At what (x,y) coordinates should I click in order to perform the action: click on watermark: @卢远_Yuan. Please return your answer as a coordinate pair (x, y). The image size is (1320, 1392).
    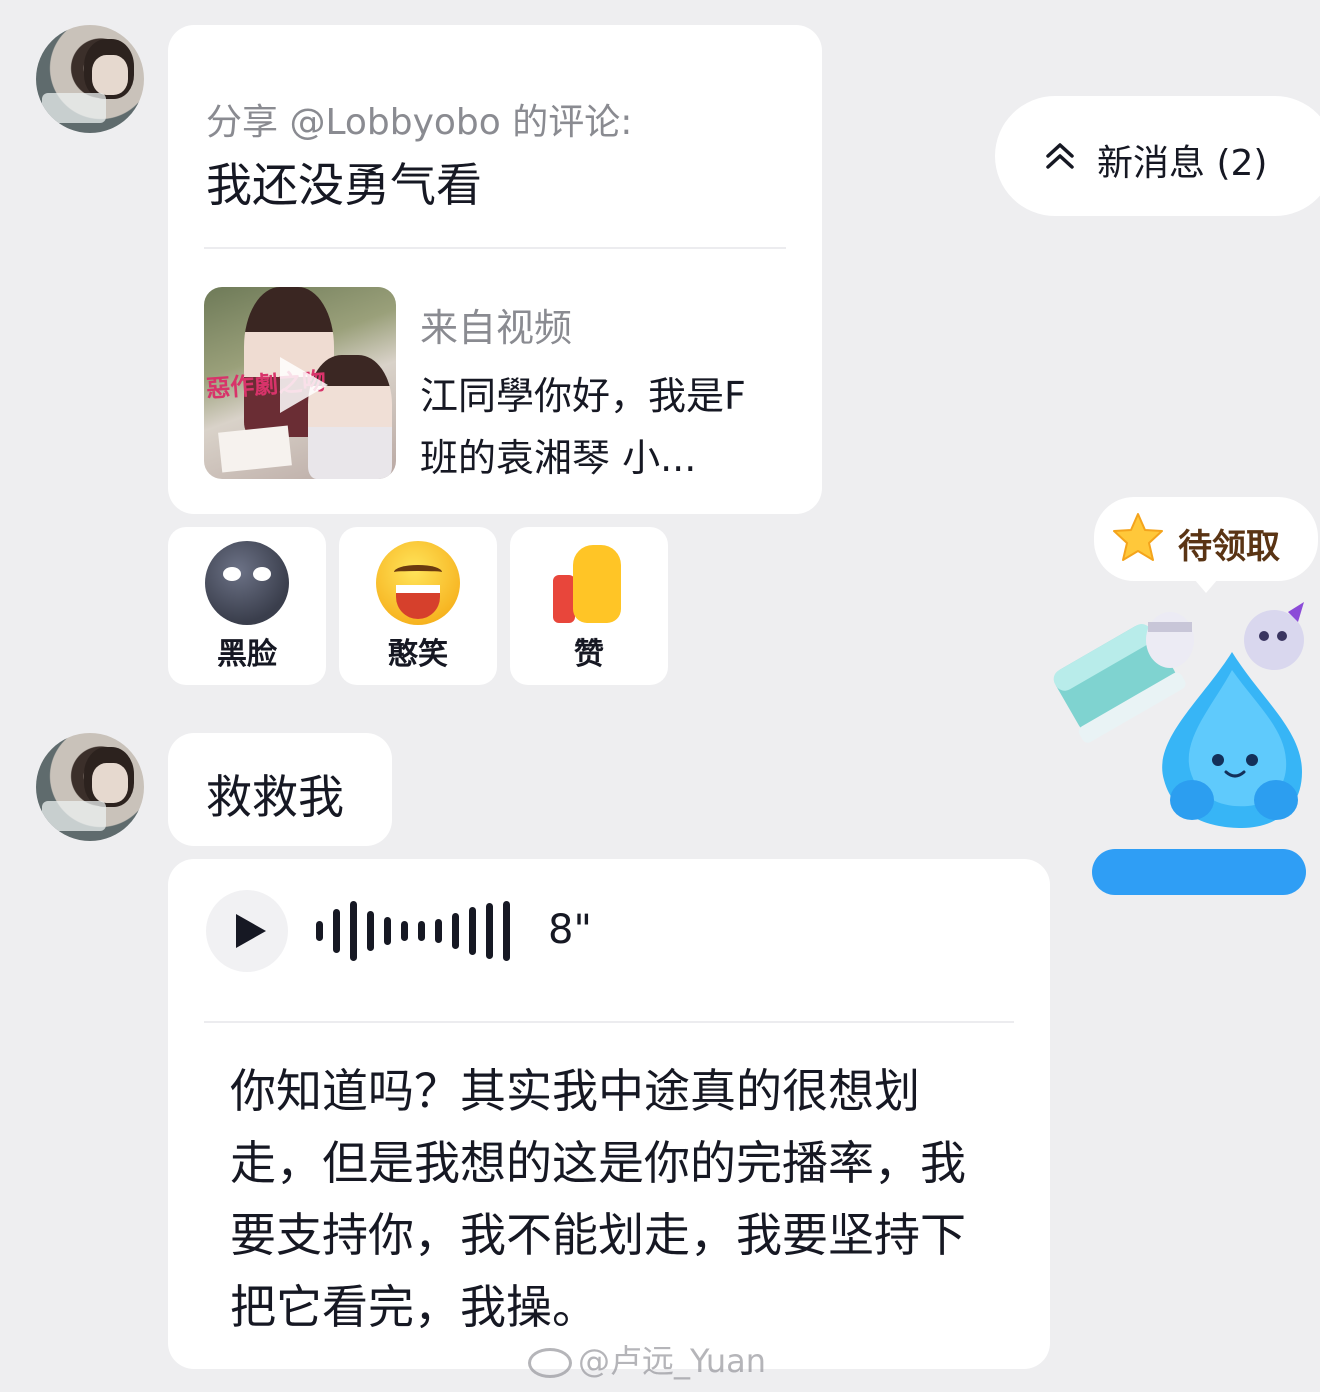
    Looking at the image, I should click on (647, 1359).